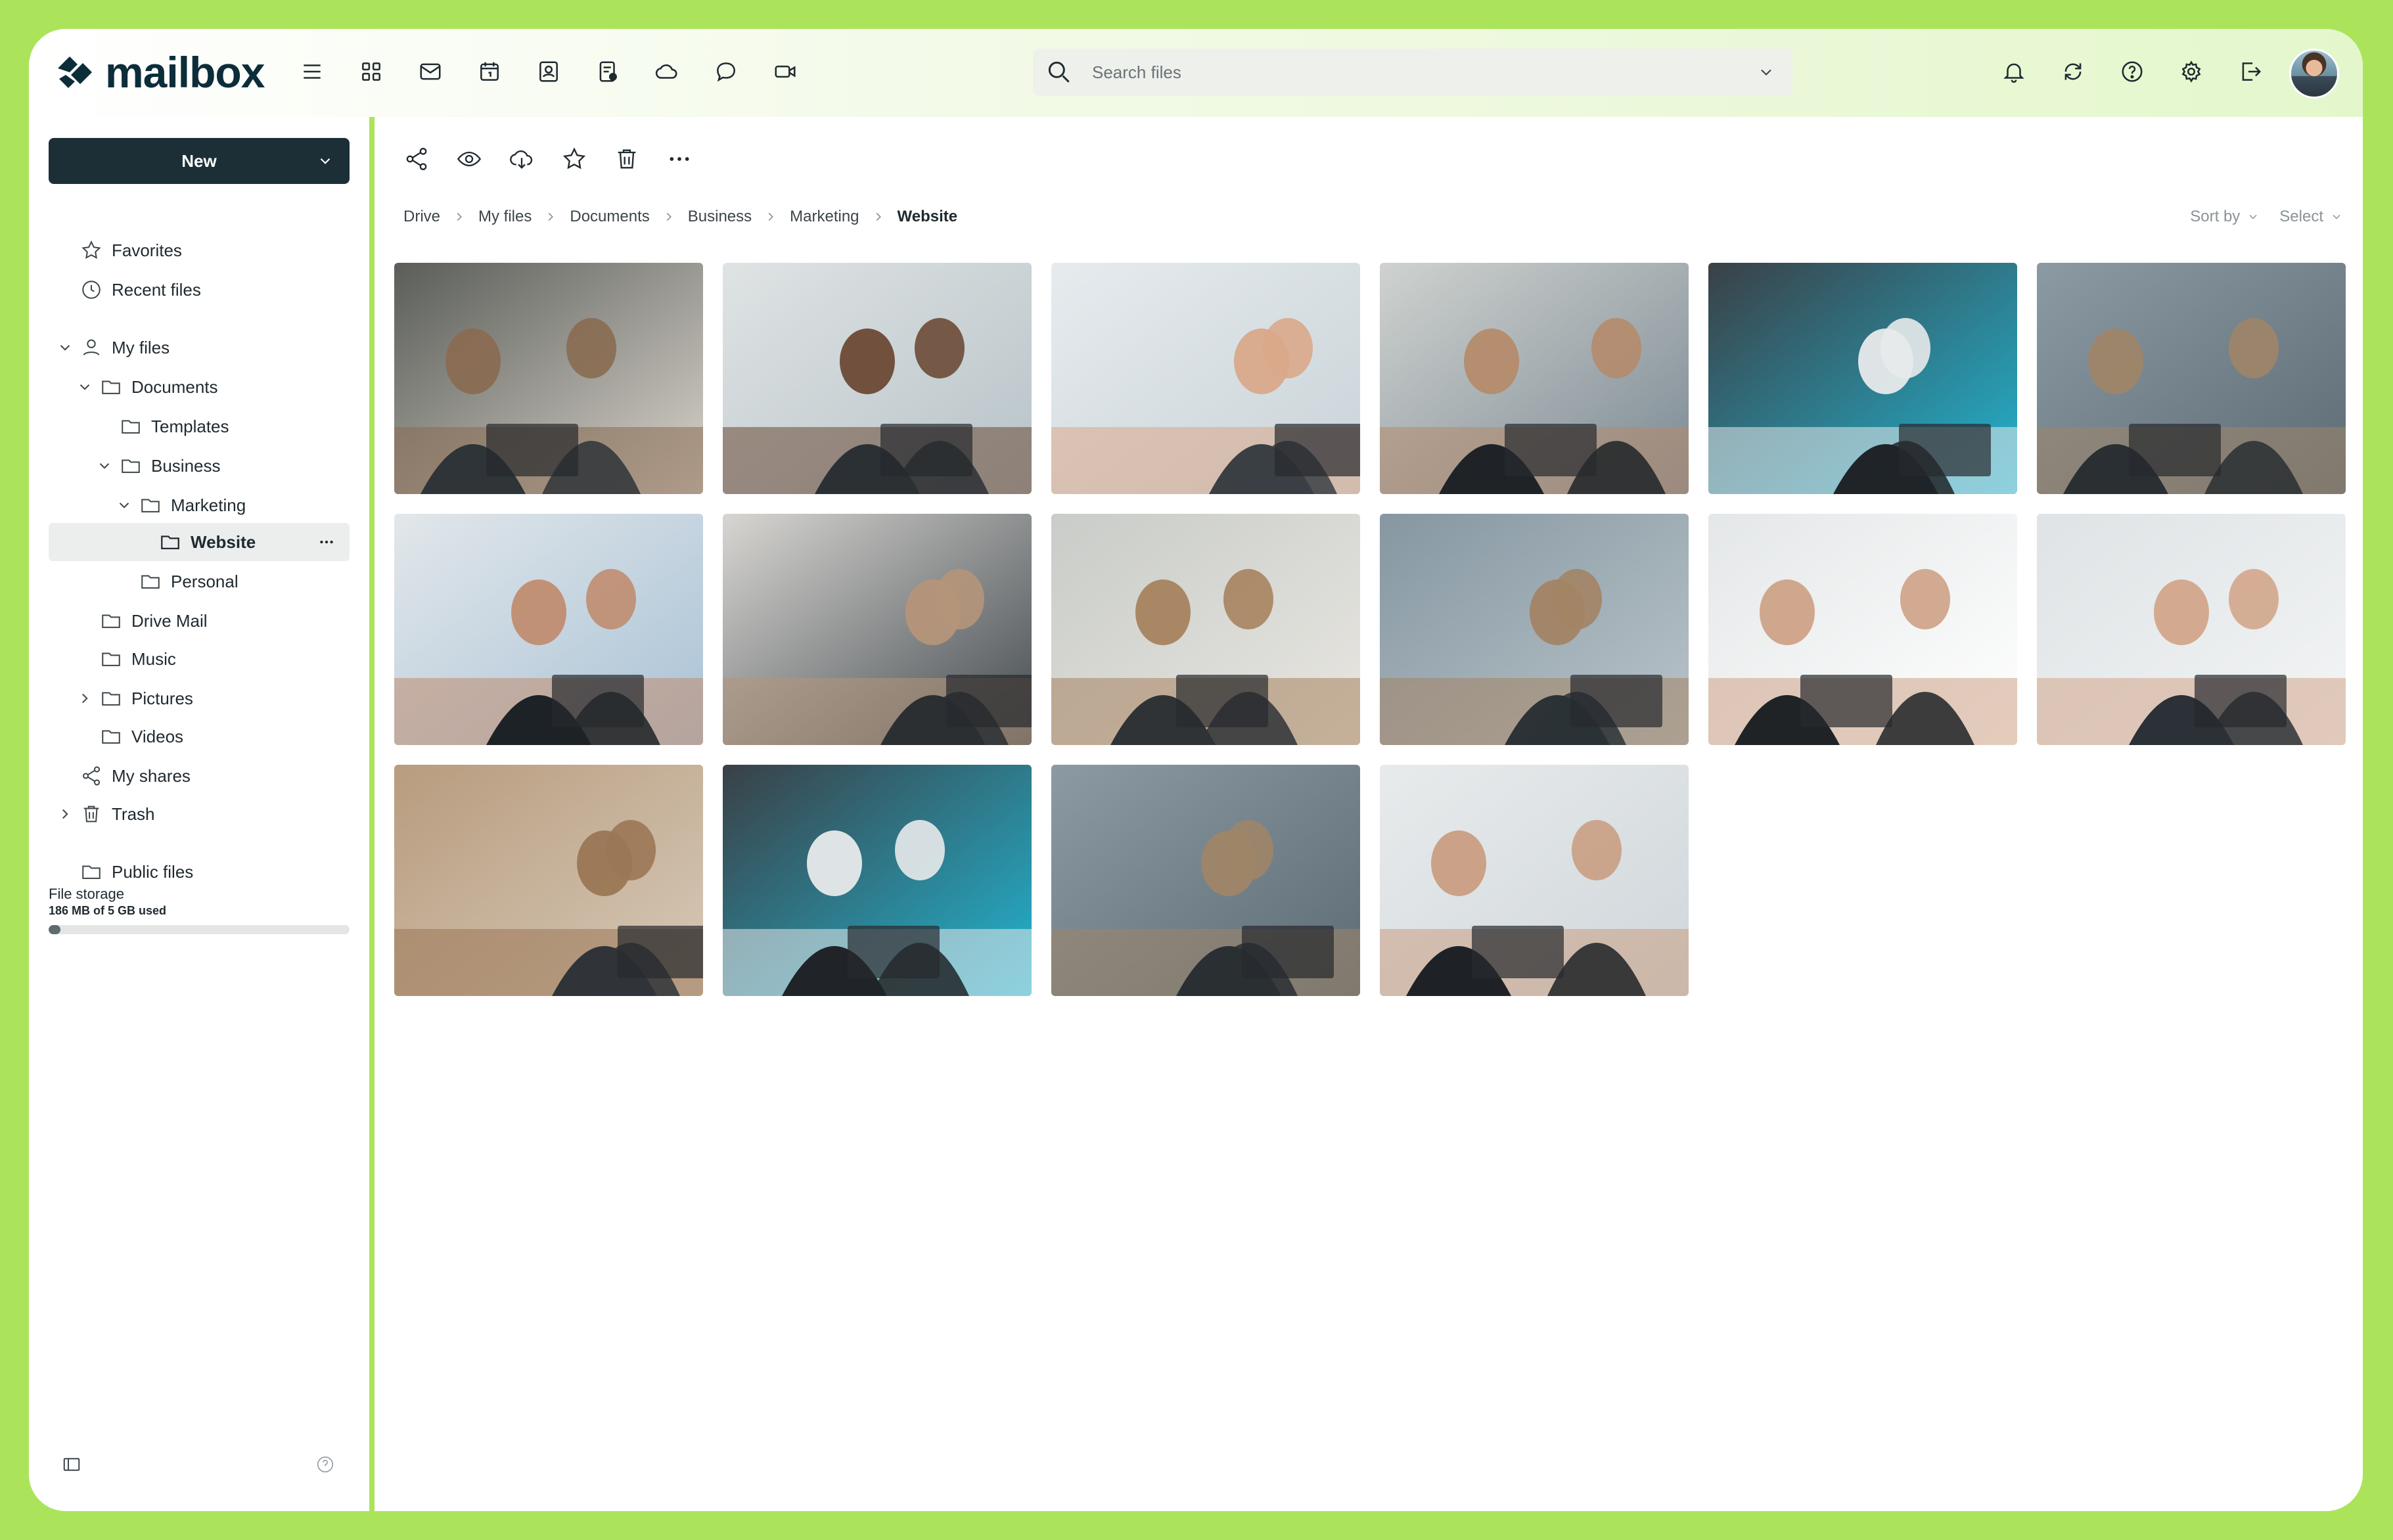 This screenshot has width=2393, height=1540. Describe the element at coordinates (72, 1464) in the screenshot. I see `collapse-sidebar-icon` at that location.